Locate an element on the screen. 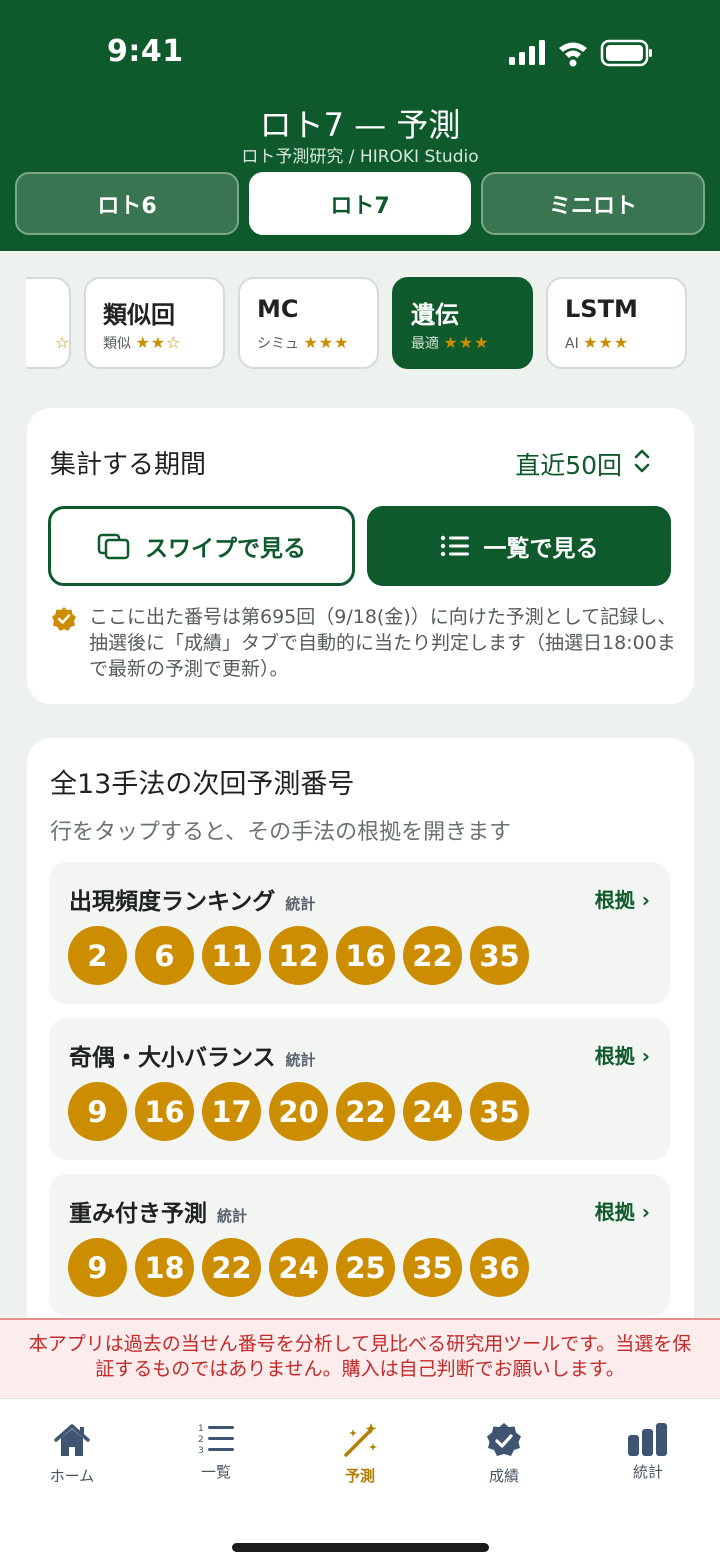 This screenshot has height=1565, width=720. number-balls: 2 6 11 12 16 22 35 is located at coordinates (302, 955).